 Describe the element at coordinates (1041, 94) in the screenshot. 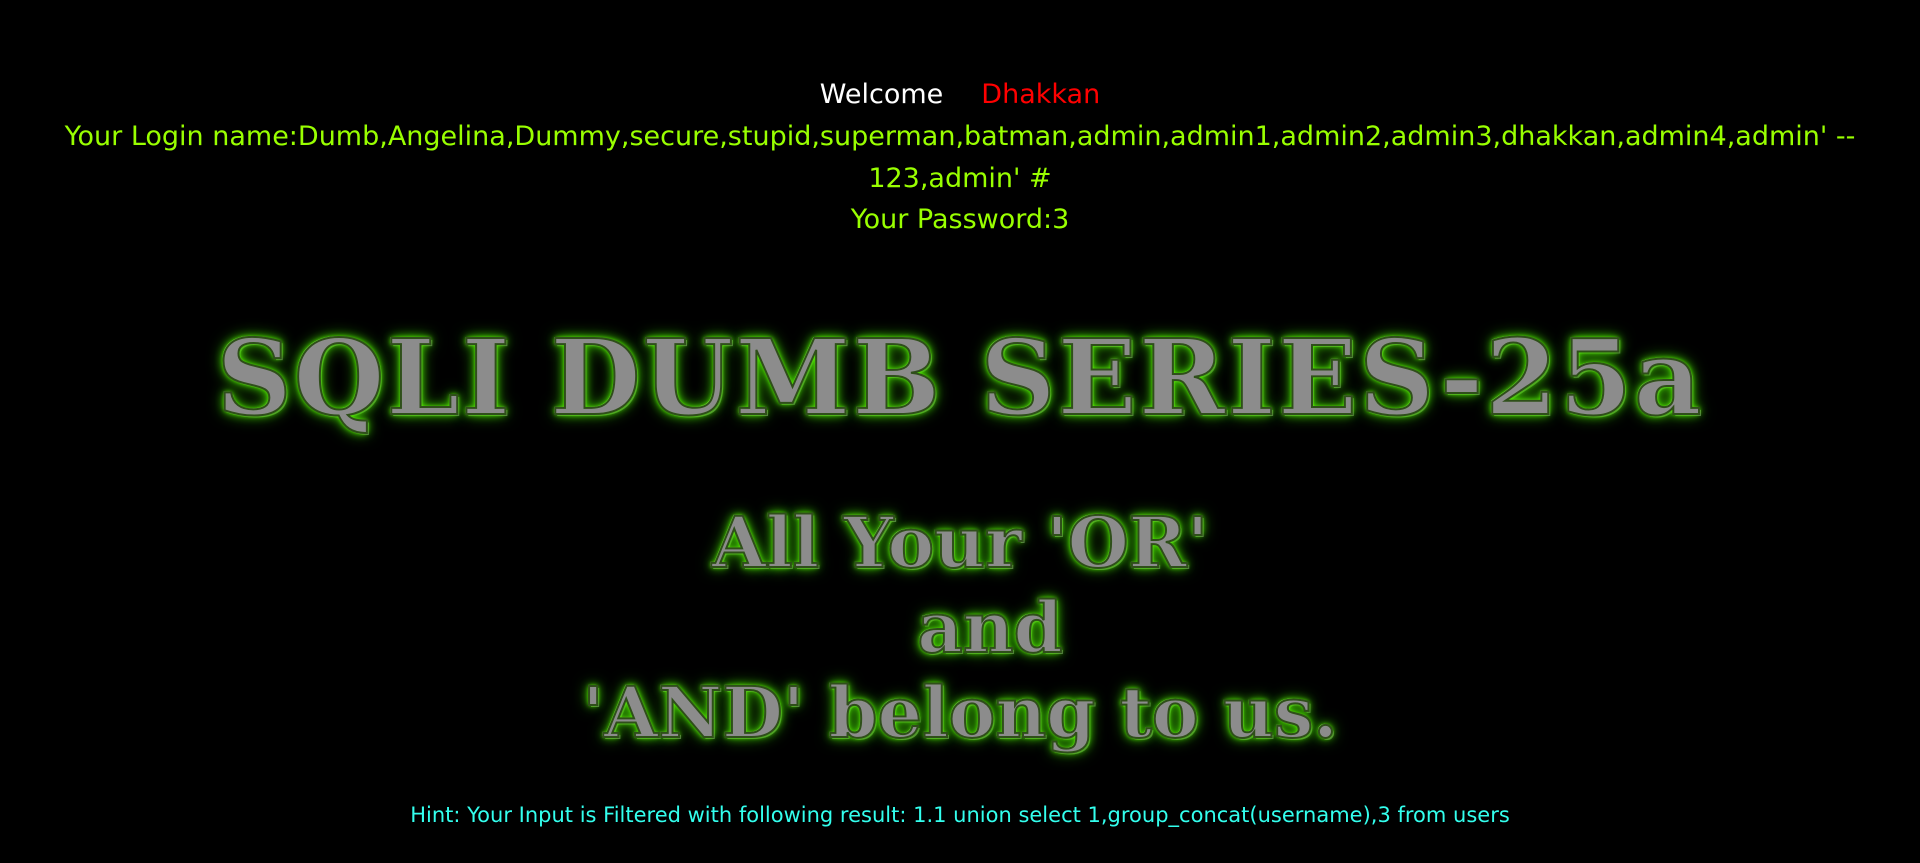

I see `welcome-username: Dhakkan` at that location.